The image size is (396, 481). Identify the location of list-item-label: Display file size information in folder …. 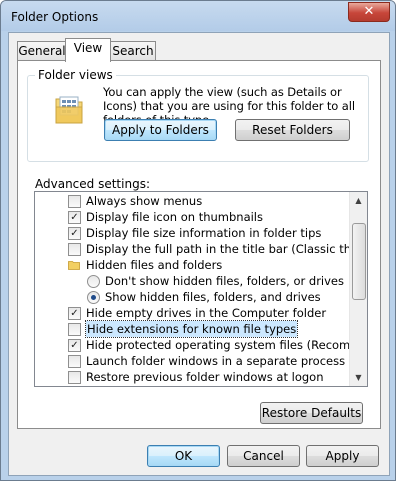
(204, 233).